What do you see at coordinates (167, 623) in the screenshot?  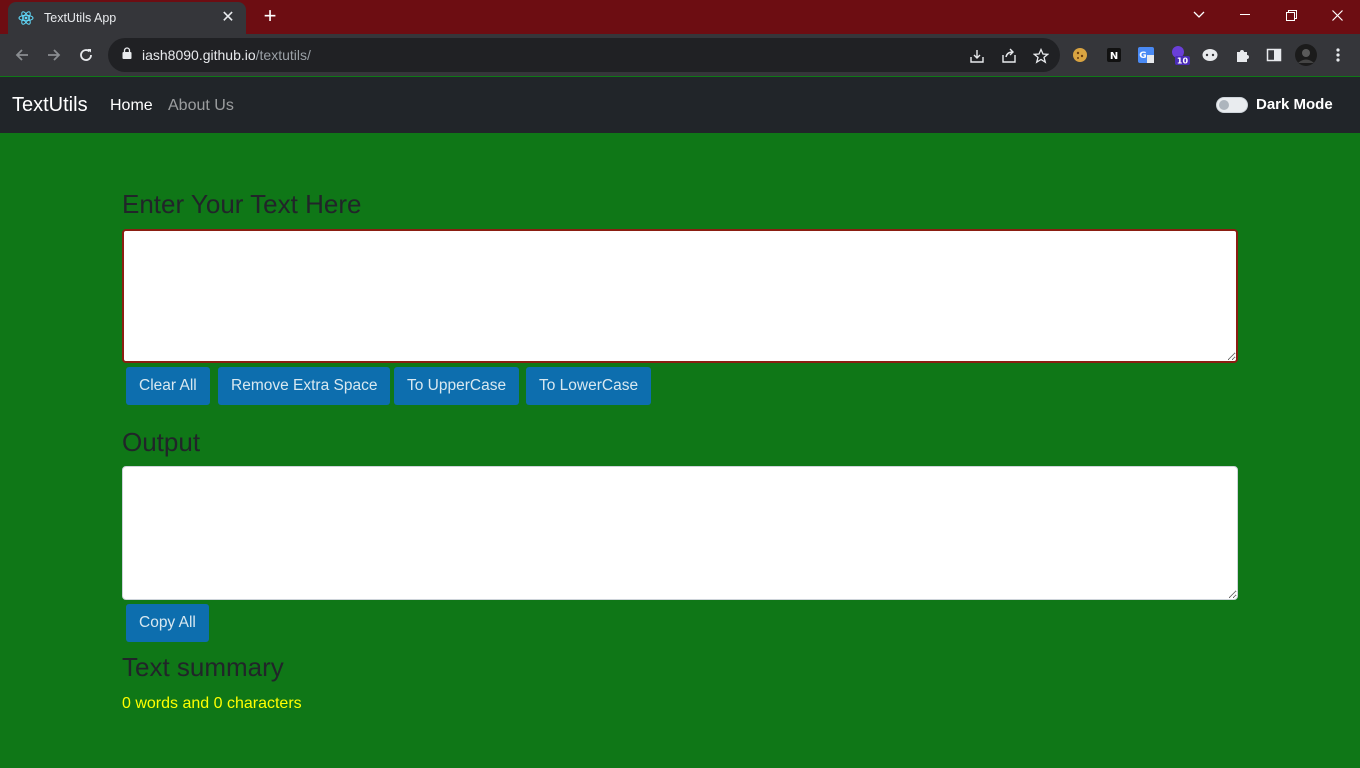 I see `copy-all-button: Copy All` at bounding box center [167, 623].